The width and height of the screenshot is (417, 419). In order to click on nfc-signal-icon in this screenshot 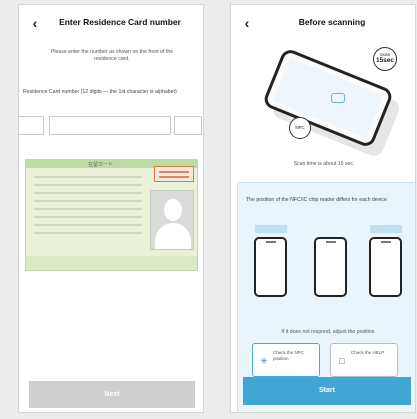, I will do `click(338, 98)`.